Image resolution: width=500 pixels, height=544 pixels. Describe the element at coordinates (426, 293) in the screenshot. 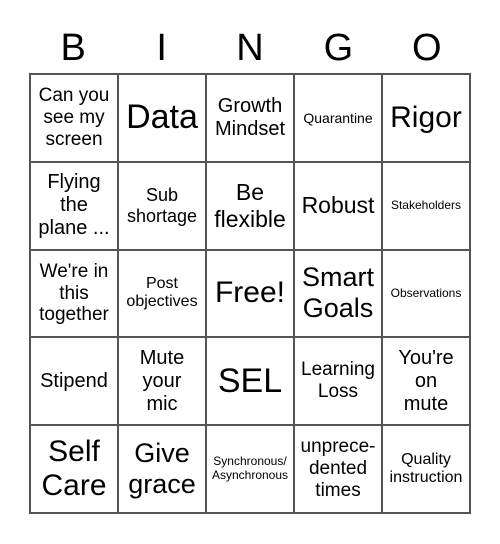

I see `bingo-cell: Observations` at that location.